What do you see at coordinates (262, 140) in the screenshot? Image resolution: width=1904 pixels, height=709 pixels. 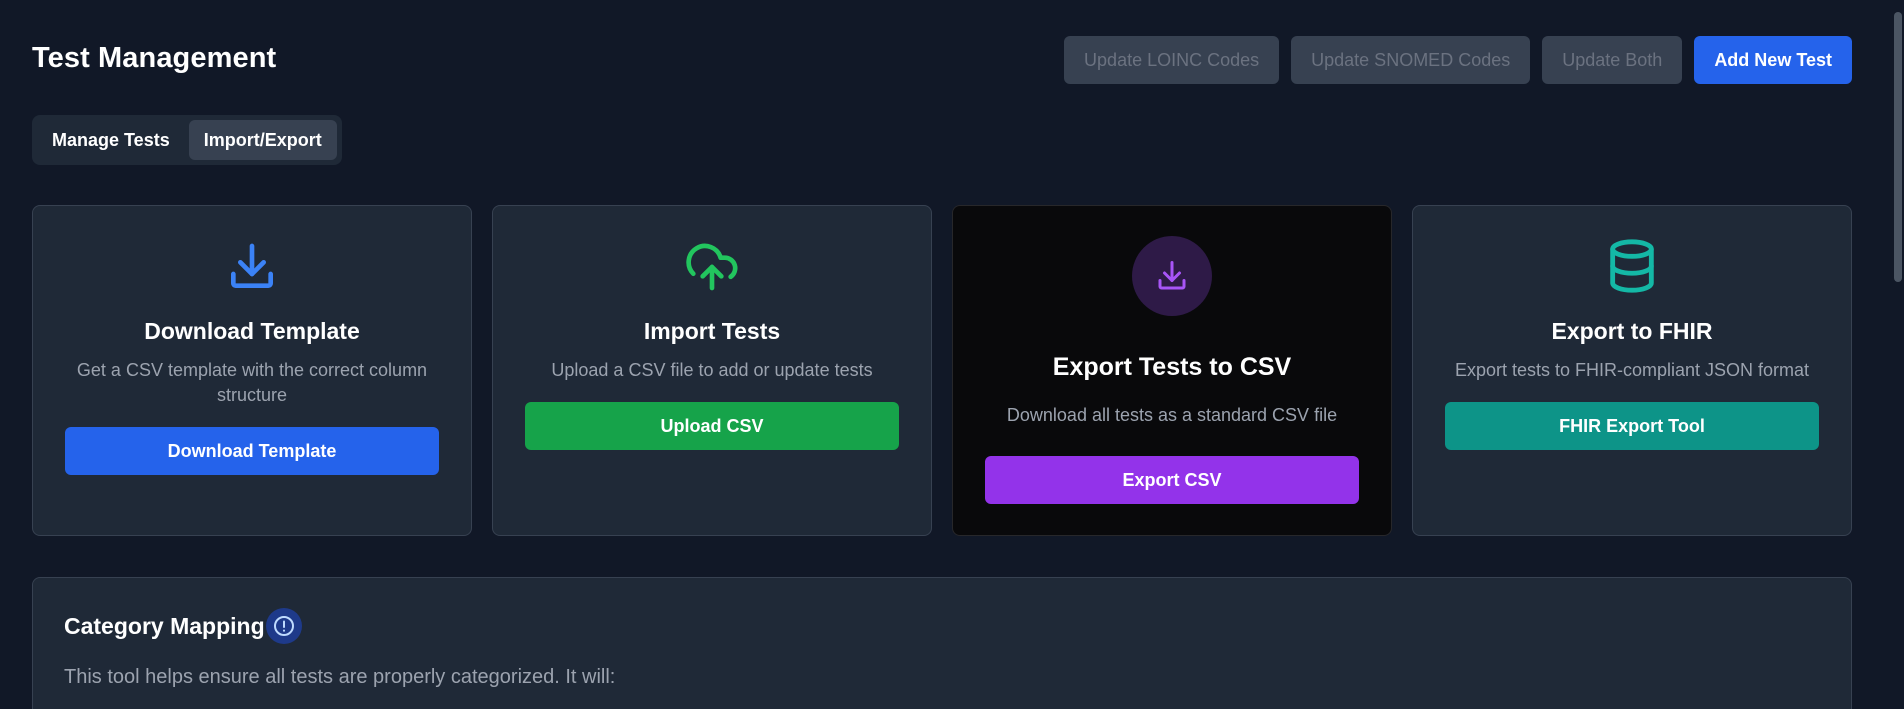 I see `tab-import-export: Import/Export` at bounding box center [262, 140].